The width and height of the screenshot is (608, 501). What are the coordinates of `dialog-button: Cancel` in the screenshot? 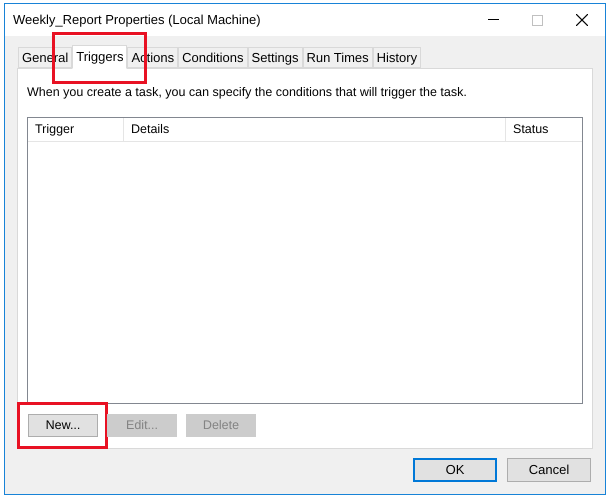 It's located at (549, 470).